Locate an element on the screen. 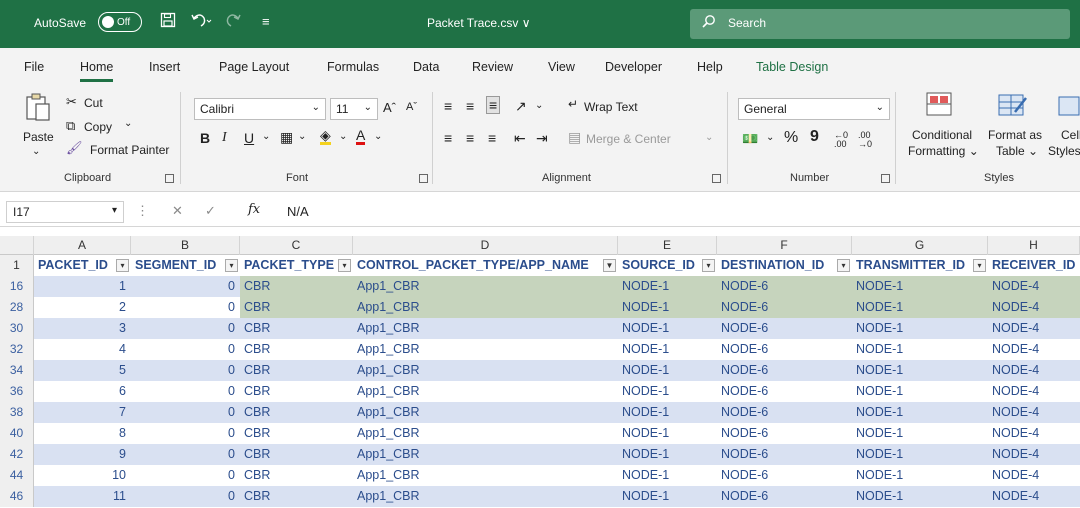 The height and width of the screenshot is (508, 1080). packet-id-cell: 9 is located at coordinates (82, 454).